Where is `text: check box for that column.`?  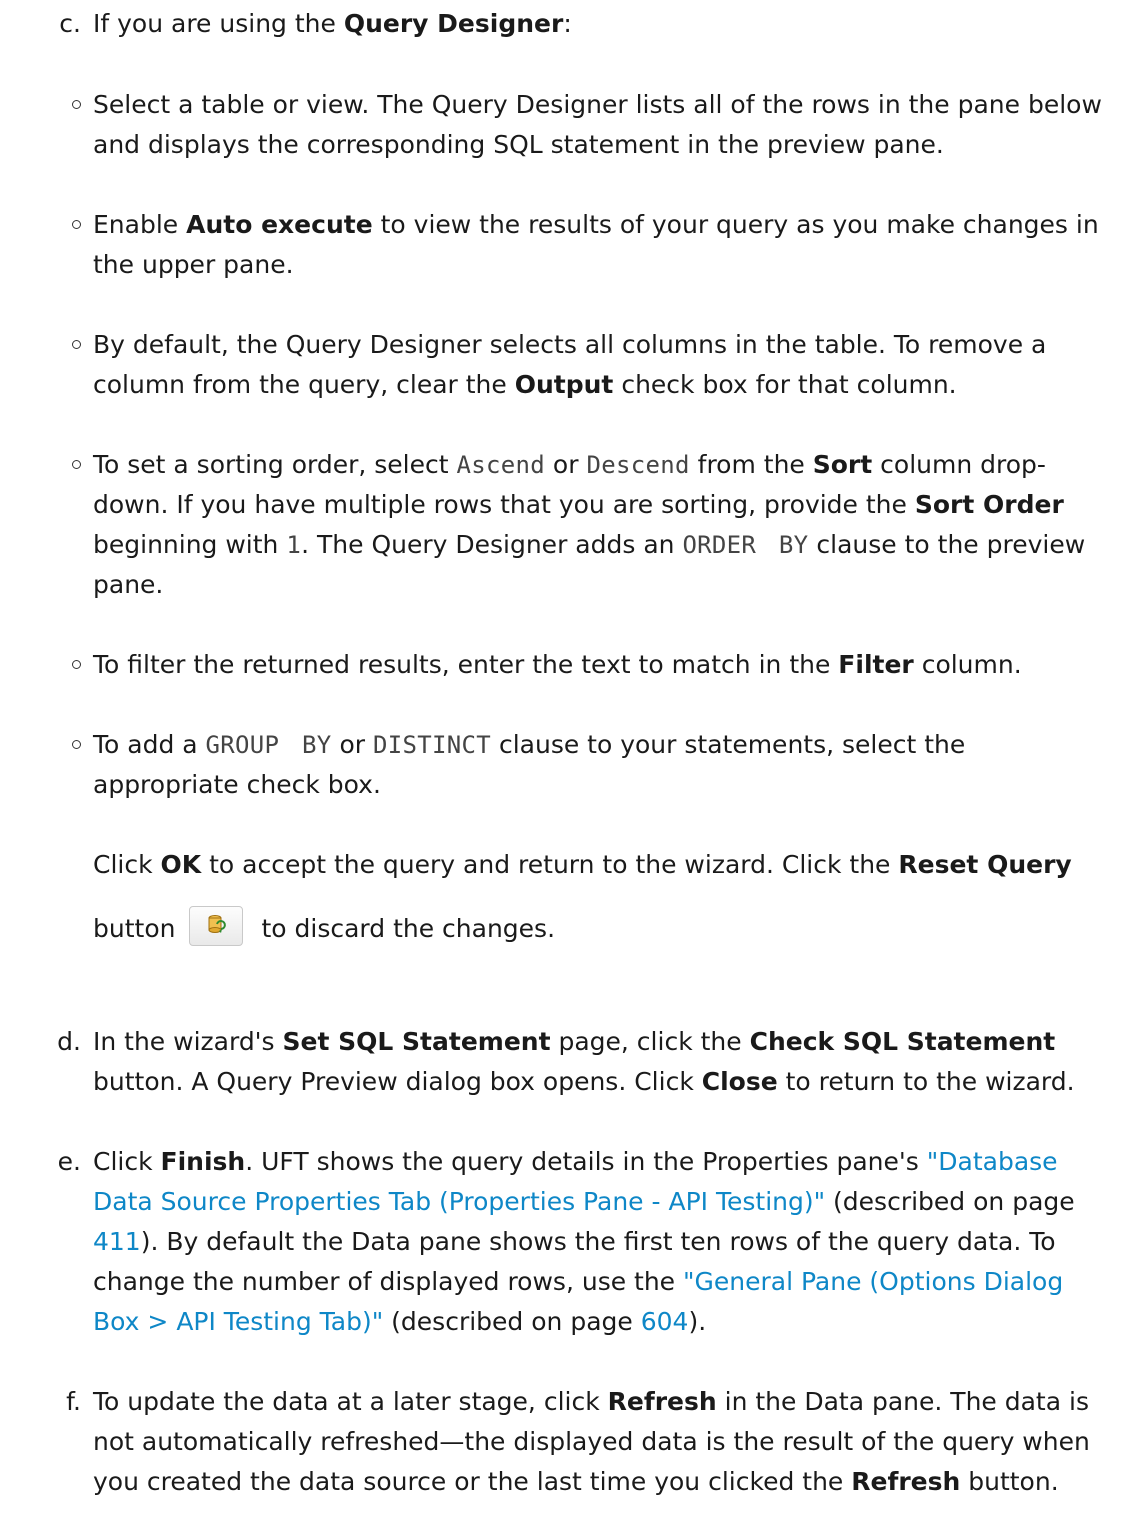 text: check box for that column. is located at coordinates (785, 384).